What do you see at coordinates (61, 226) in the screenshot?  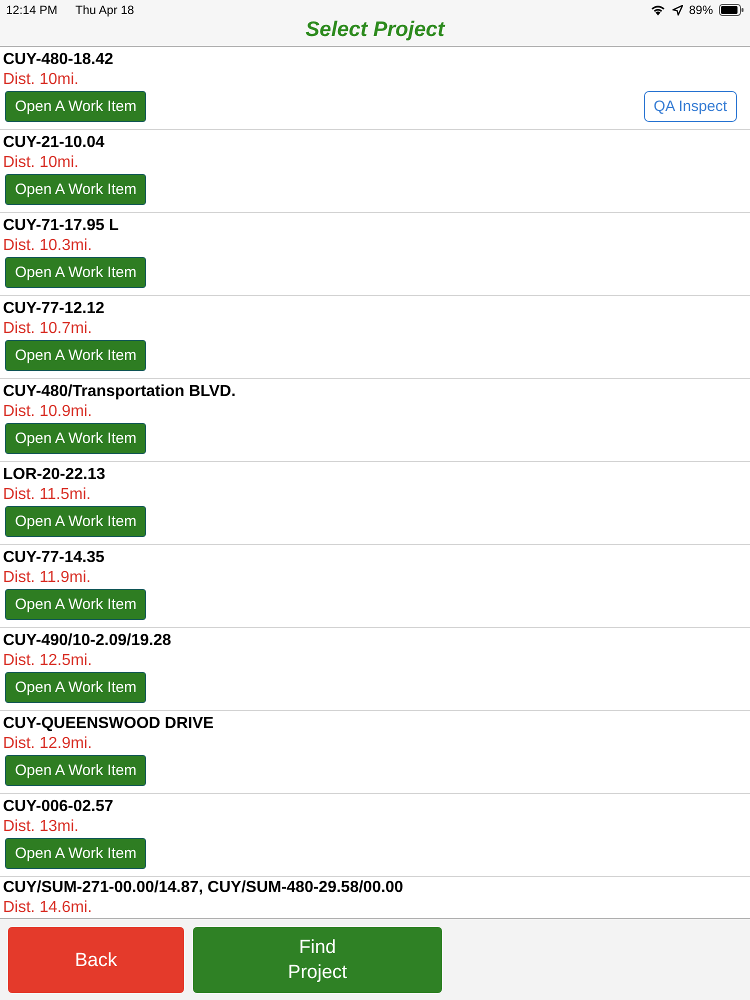 I see `project-name: CUY-71-17.95 L` at bounding box center [61, 226].